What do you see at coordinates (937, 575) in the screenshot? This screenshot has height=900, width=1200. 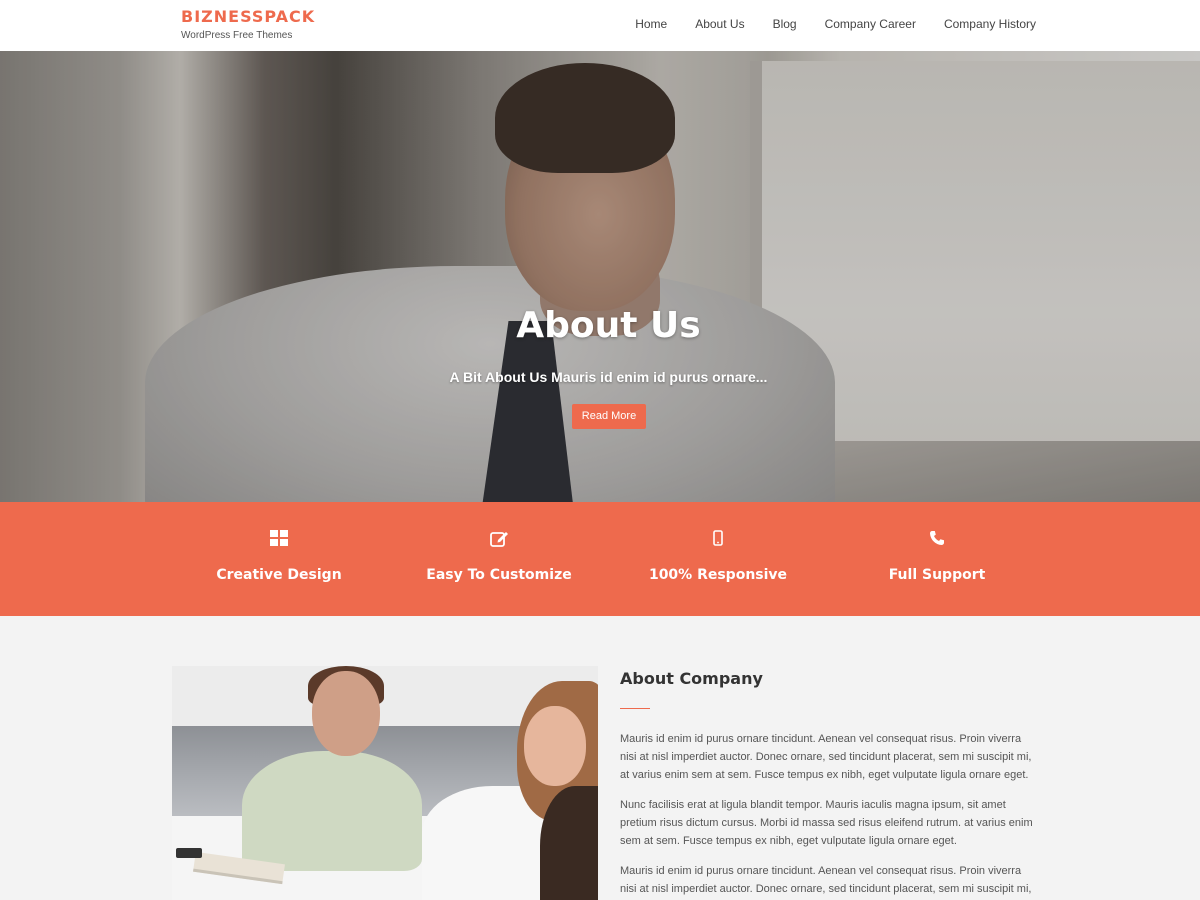 I see `feature-label: Full Support` at bounding box center [937, 575].